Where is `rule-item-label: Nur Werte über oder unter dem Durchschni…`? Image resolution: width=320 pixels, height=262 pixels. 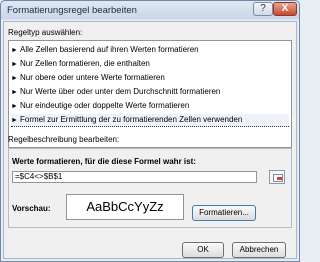 rule-item-label: Nur Werte über oder unter dem Durchschni… is located at coordinates (120, 91).